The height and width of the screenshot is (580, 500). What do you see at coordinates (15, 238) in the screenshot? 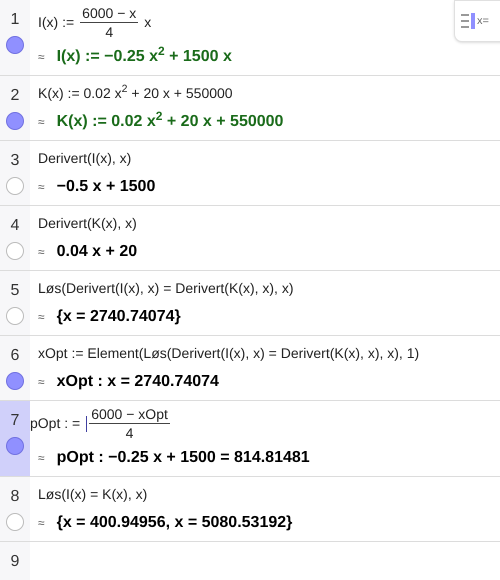
I see `row-gutter: 4` at bounding box center [15, 238].